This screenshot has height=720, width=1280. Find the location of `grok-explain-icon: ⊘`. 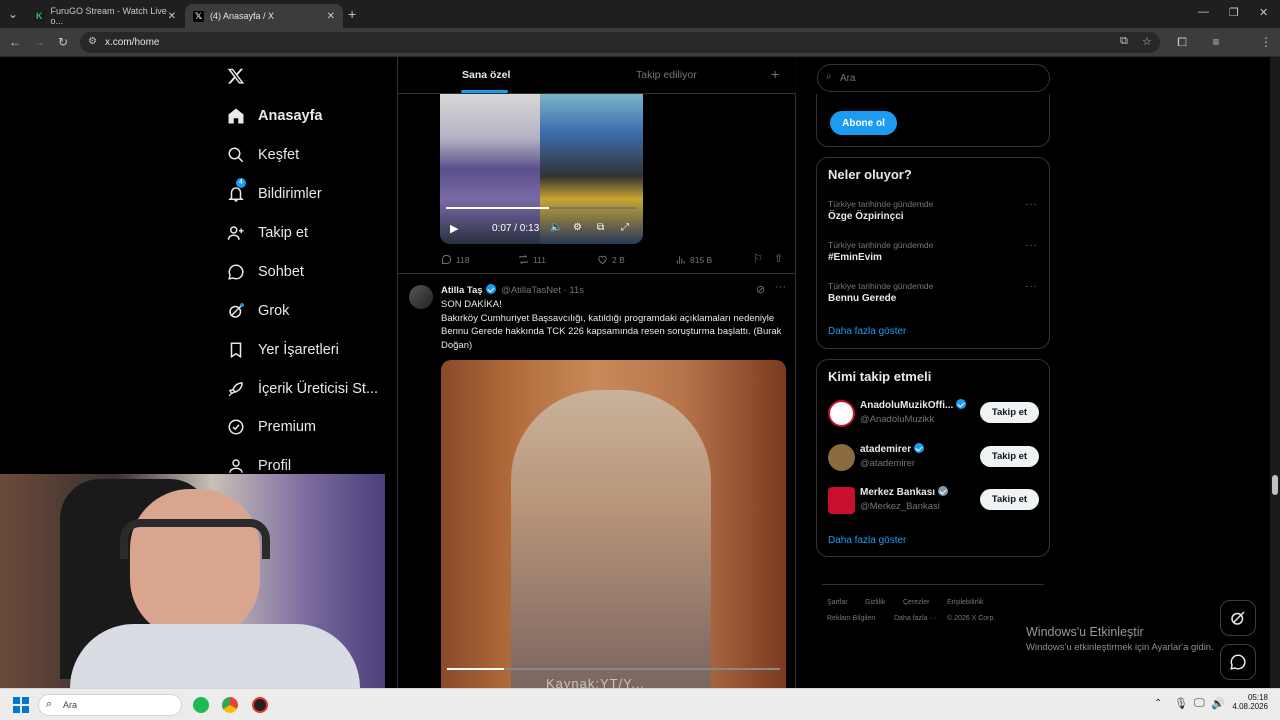

grok-explain-icon: ⊘ is located at coordinates (760, 289).